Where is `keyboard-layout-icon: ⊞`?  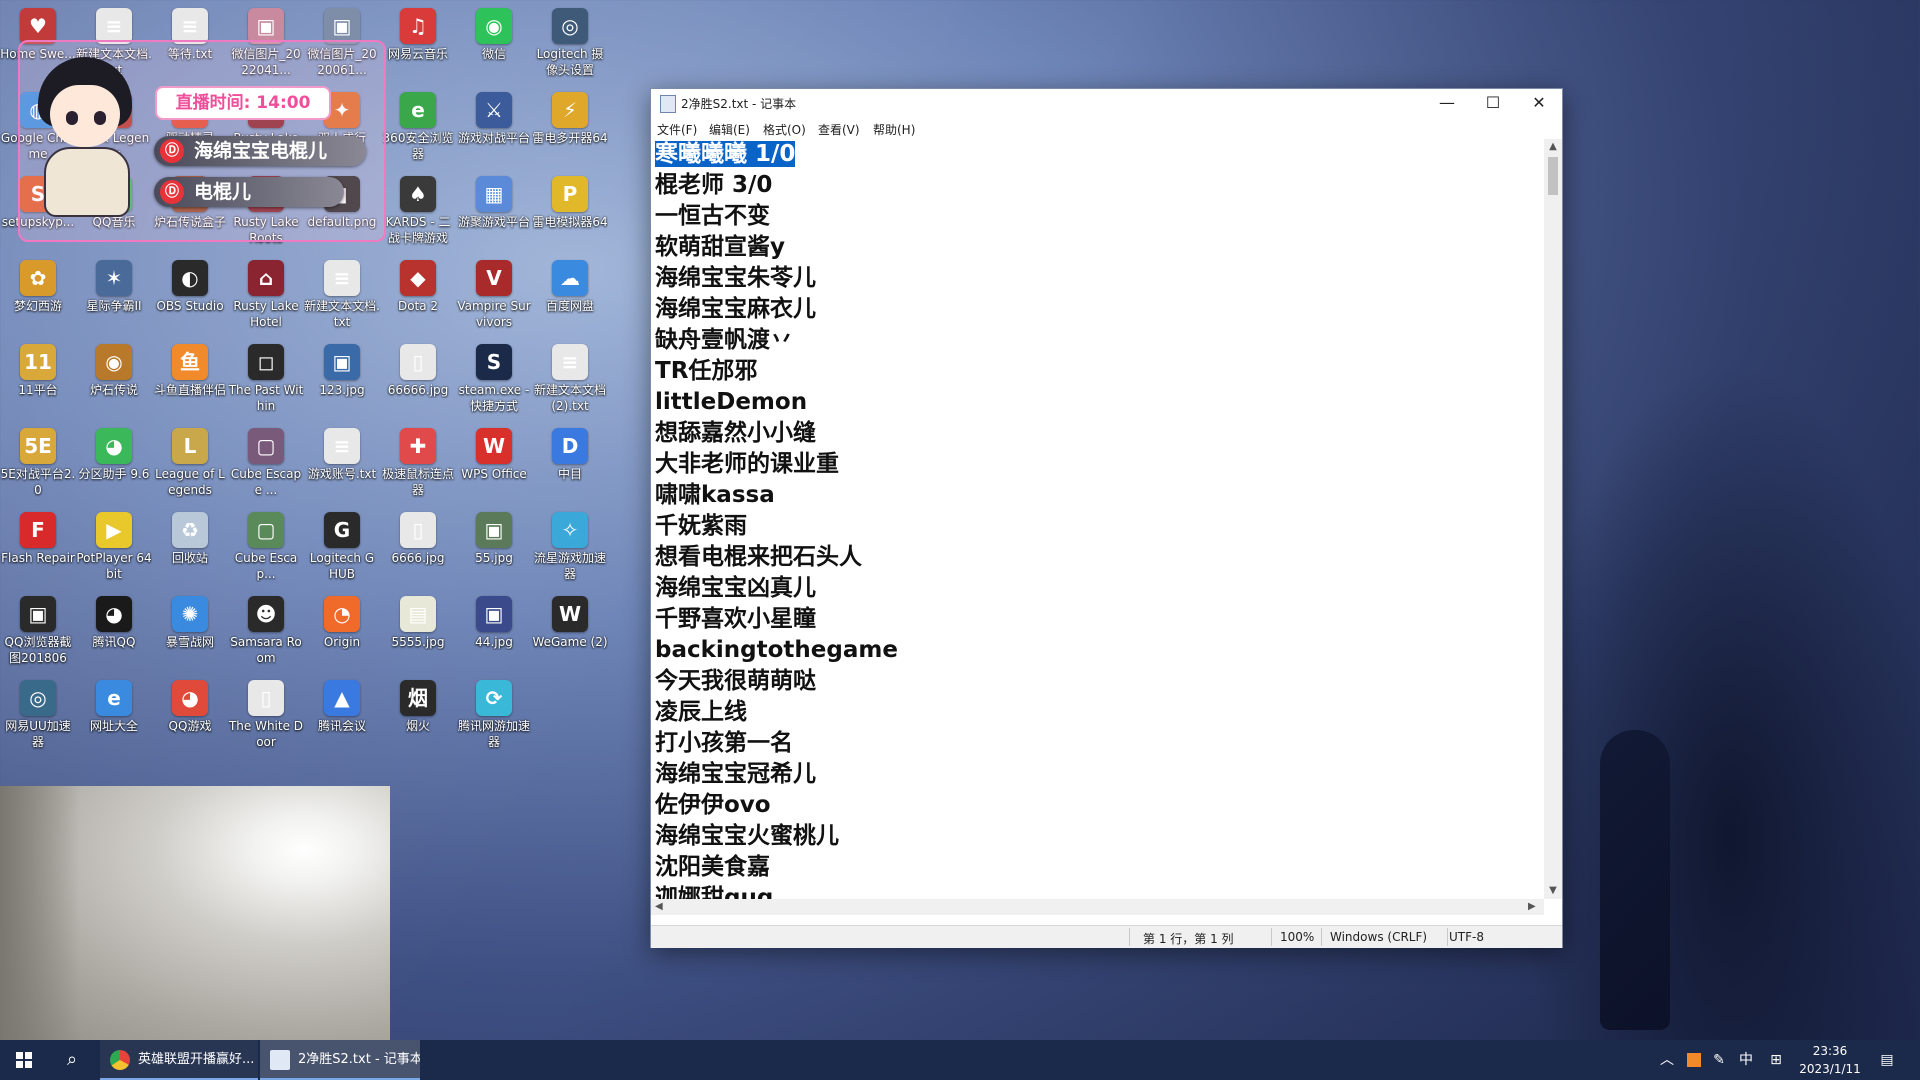 keyboard-layout-icon: ⊞ is located at coordinates (1776, 1060).